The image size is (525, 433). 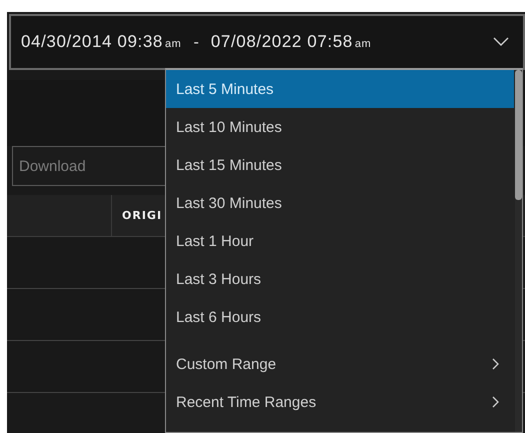 What do you see at coordinates (101, 42) in the screenshot?
I see `start-date: 04/30/2014 09:38 am` at bounding box center [101, 42].